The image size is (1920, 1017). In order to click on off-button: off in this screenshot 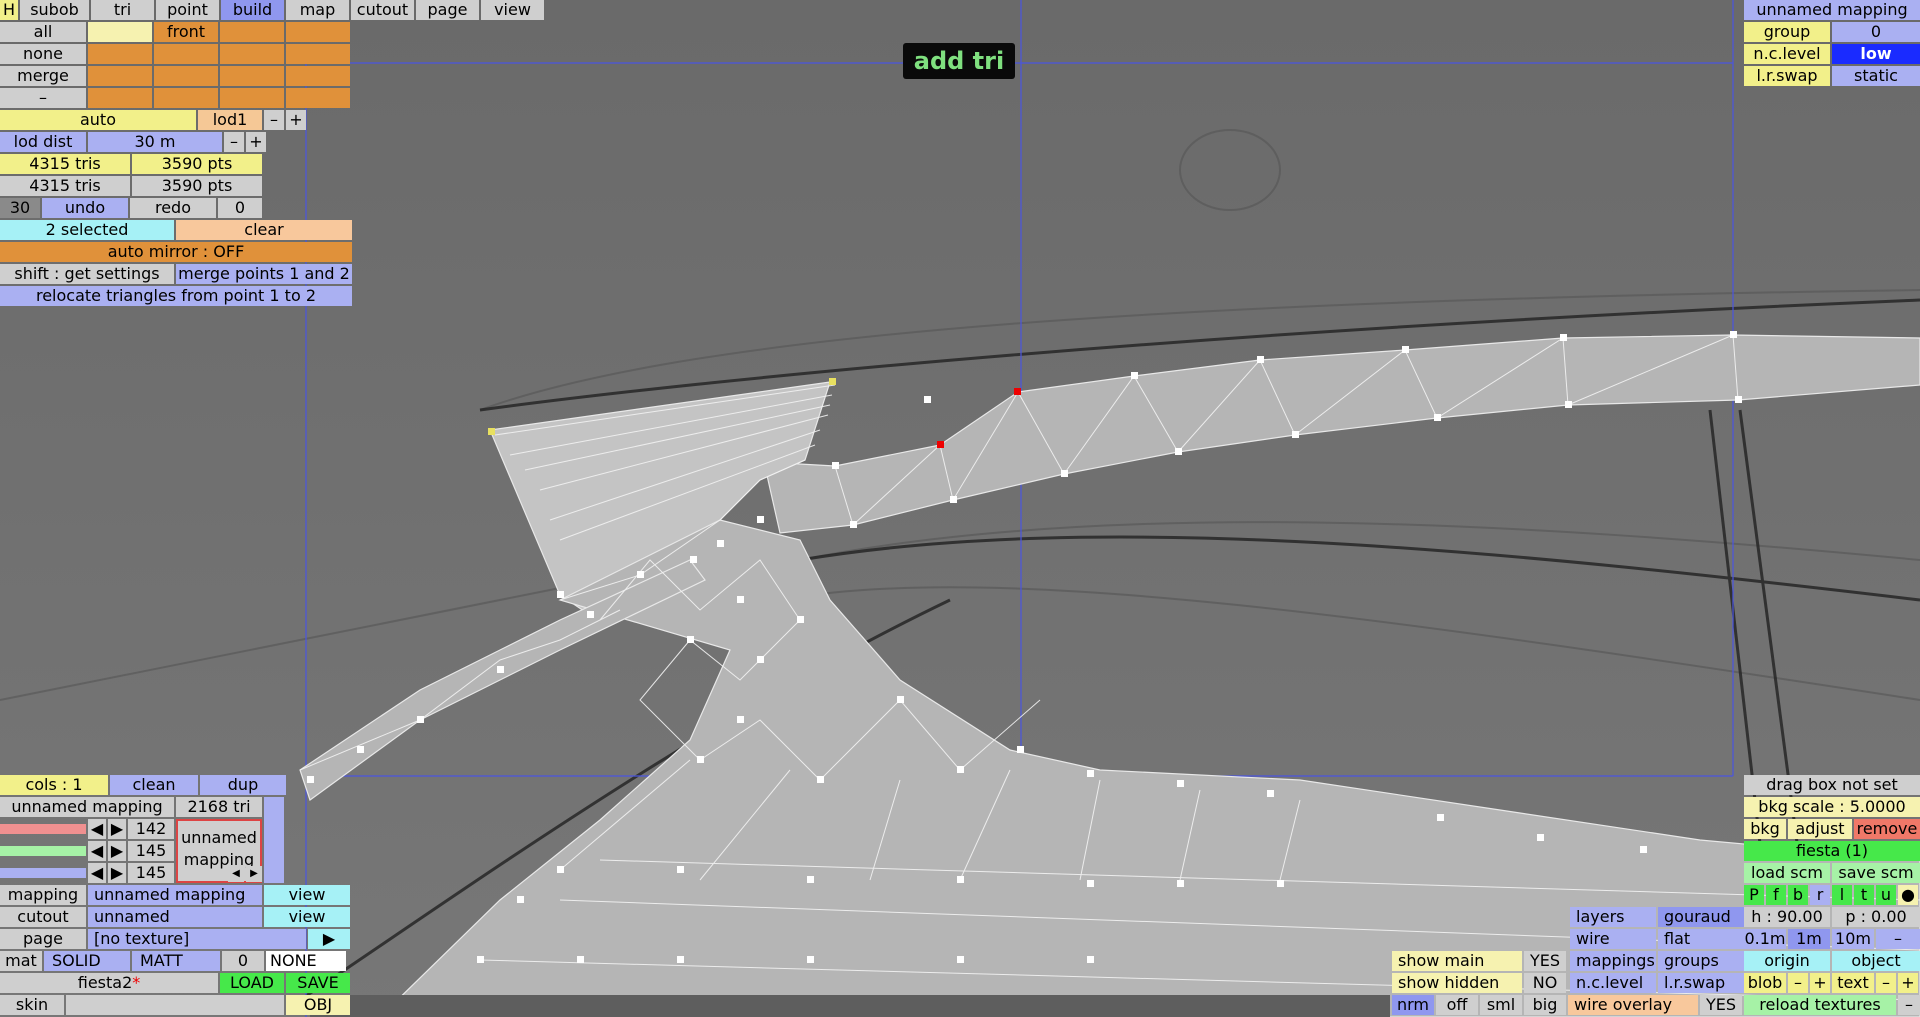, I will do `click(1457, 1005)`.